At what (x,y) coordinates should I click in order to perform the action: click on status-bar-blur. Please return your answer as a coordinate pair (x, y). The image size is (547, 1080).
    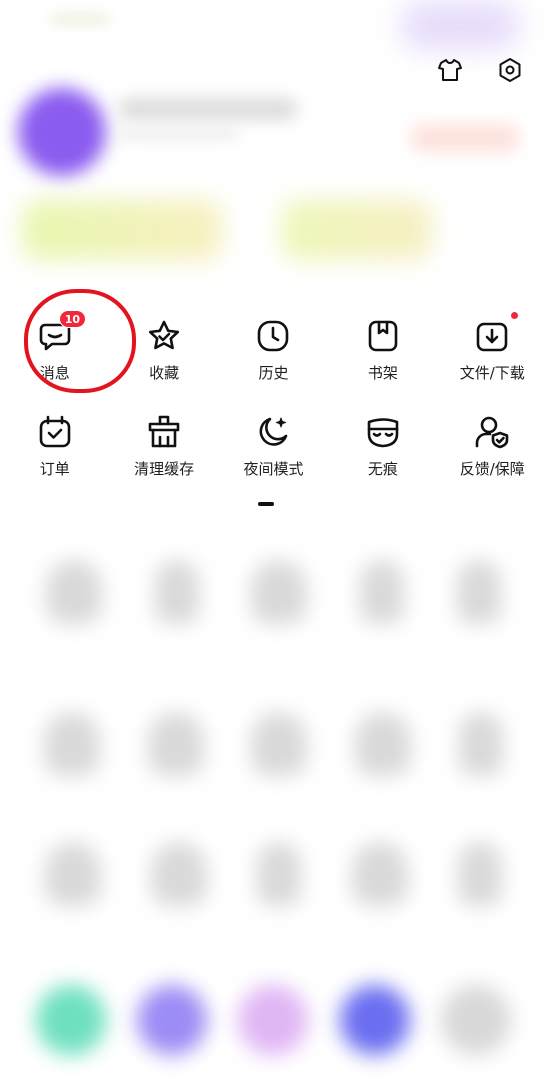
    Looking at the image, I should click on (80, 19).